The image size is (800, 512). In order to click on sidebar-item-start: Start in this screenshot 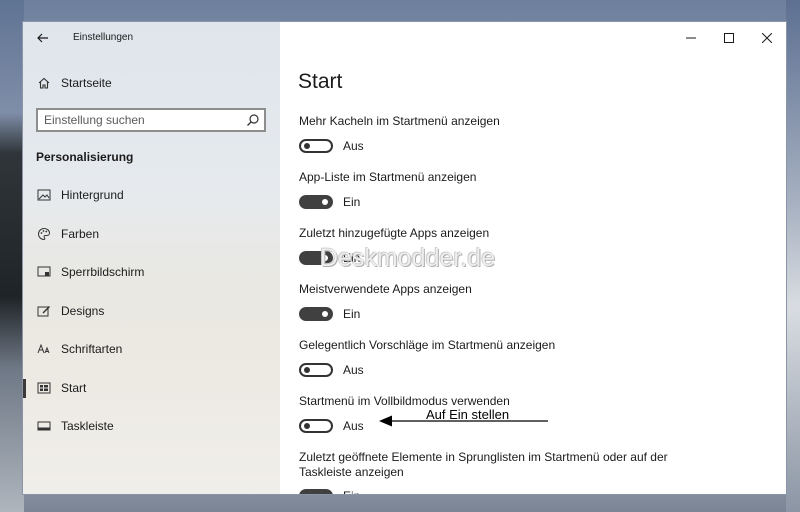, I will do `click(151, 388)`.